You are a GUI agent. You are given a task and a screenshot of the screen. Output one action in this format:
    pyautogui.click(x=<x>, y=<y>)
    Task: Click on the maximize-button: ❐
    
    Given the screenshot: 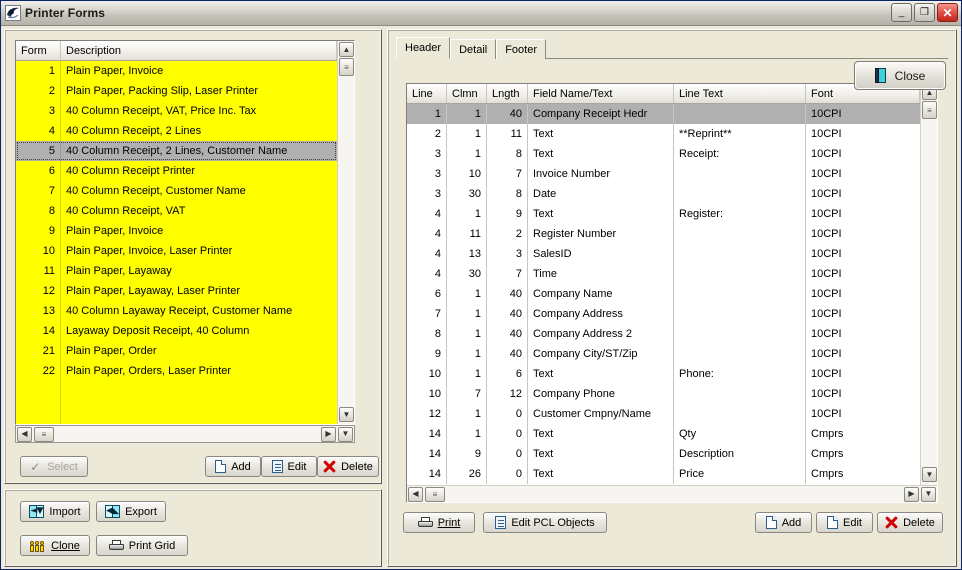 What is the action you would take?
    pyautogui.click(x=924, y=12)
    